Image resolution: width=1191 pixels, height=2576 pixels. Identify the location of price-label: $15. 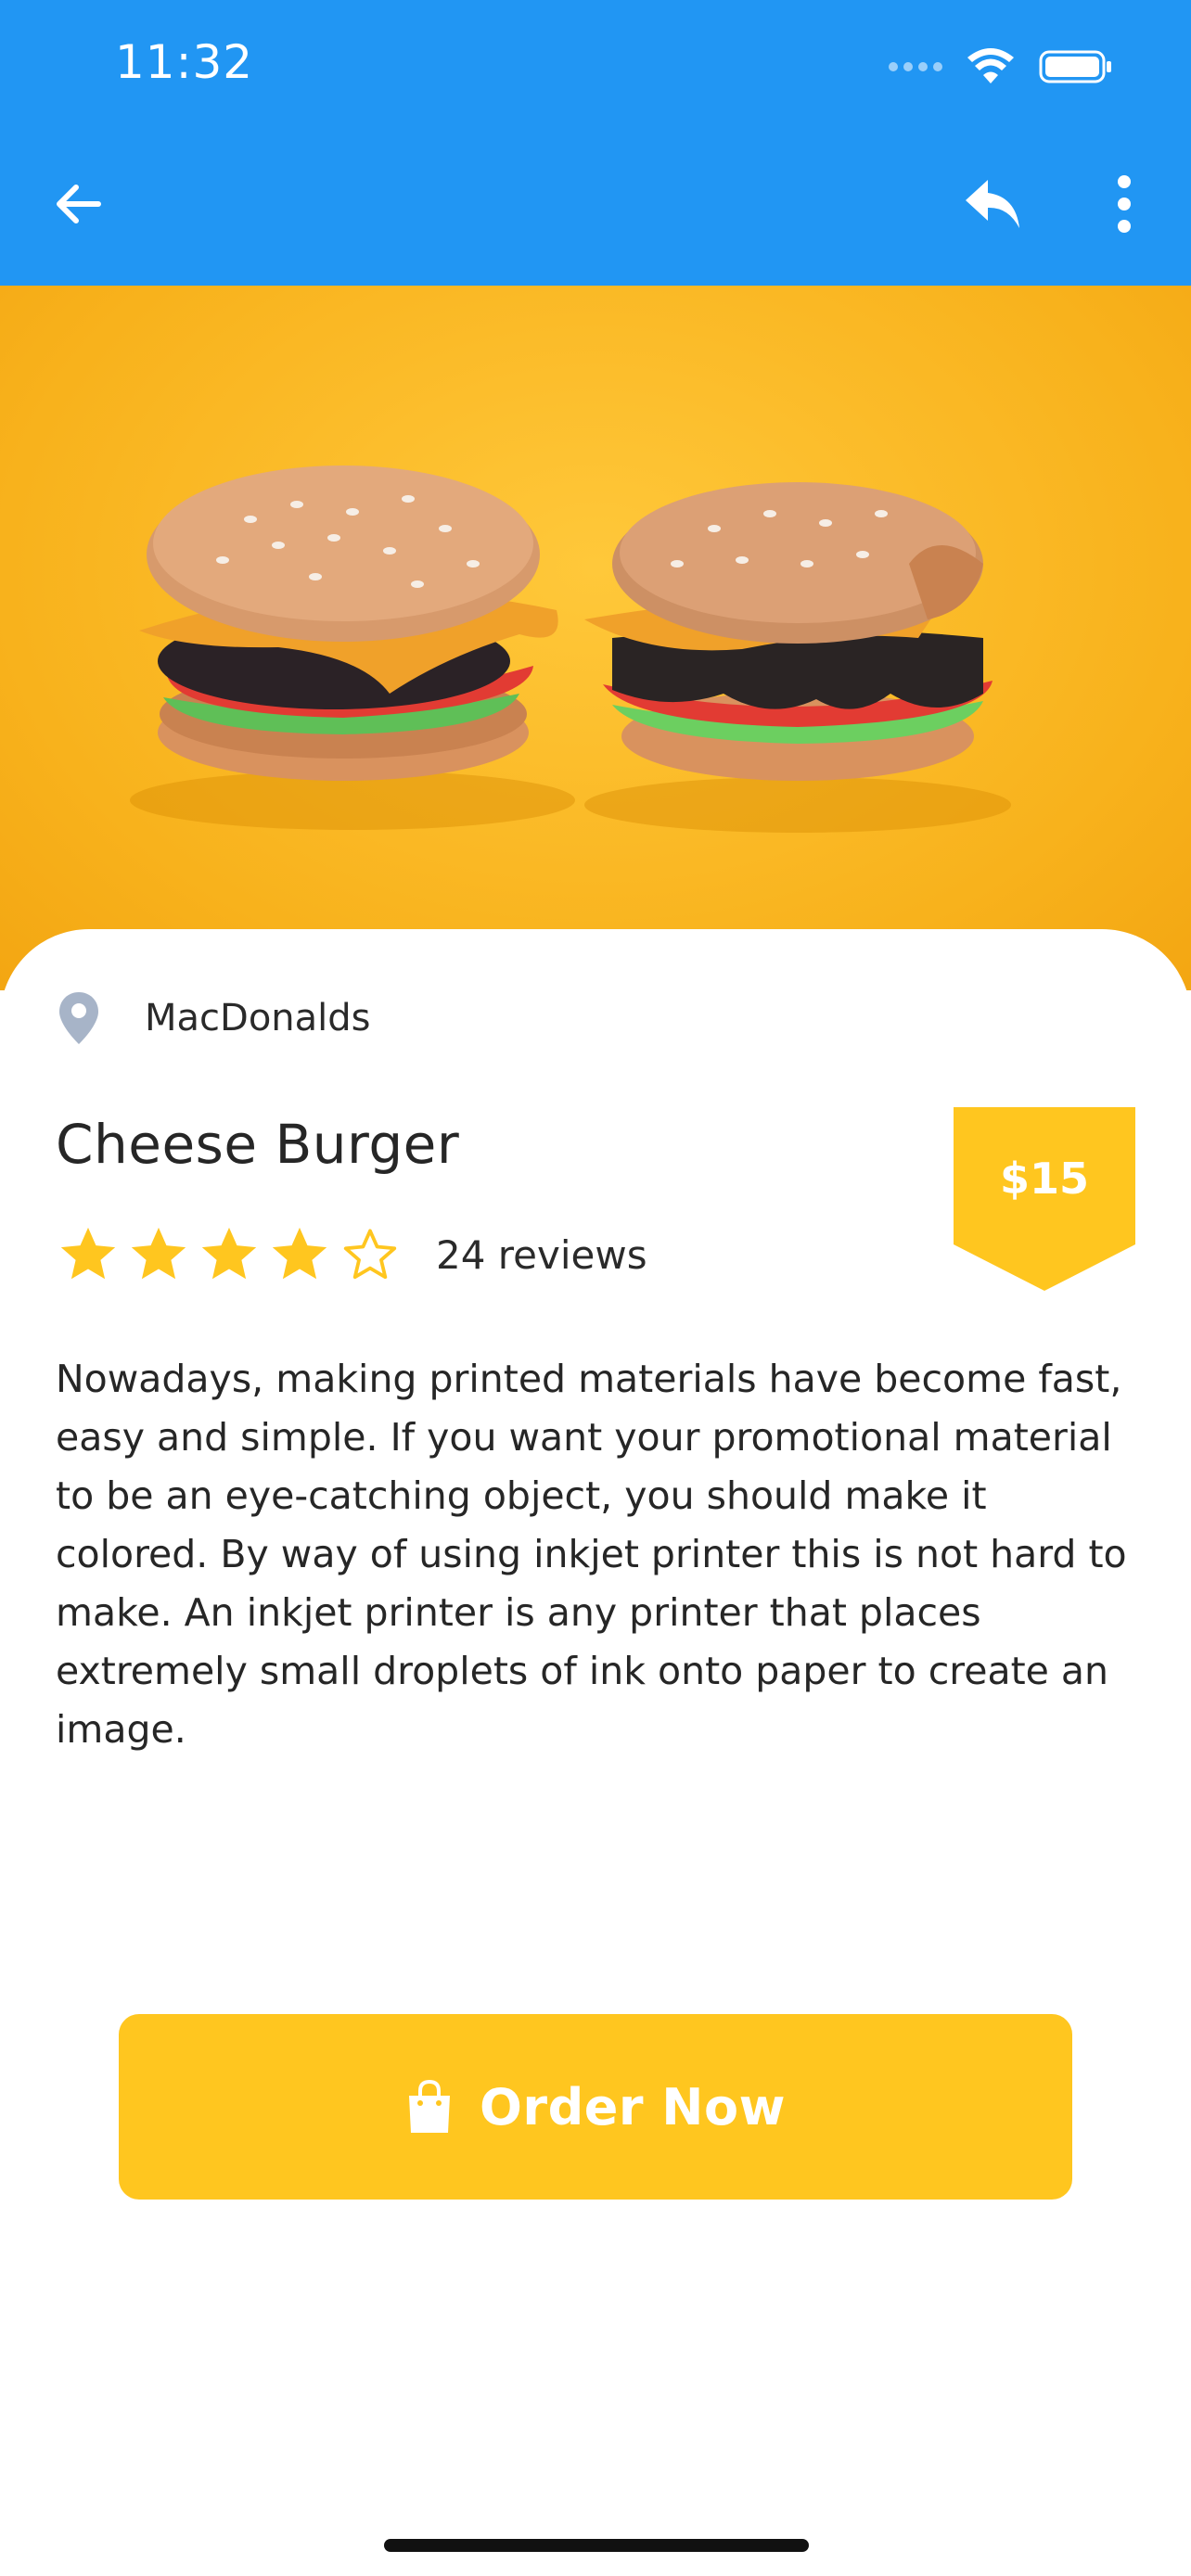
(1044, 1179).